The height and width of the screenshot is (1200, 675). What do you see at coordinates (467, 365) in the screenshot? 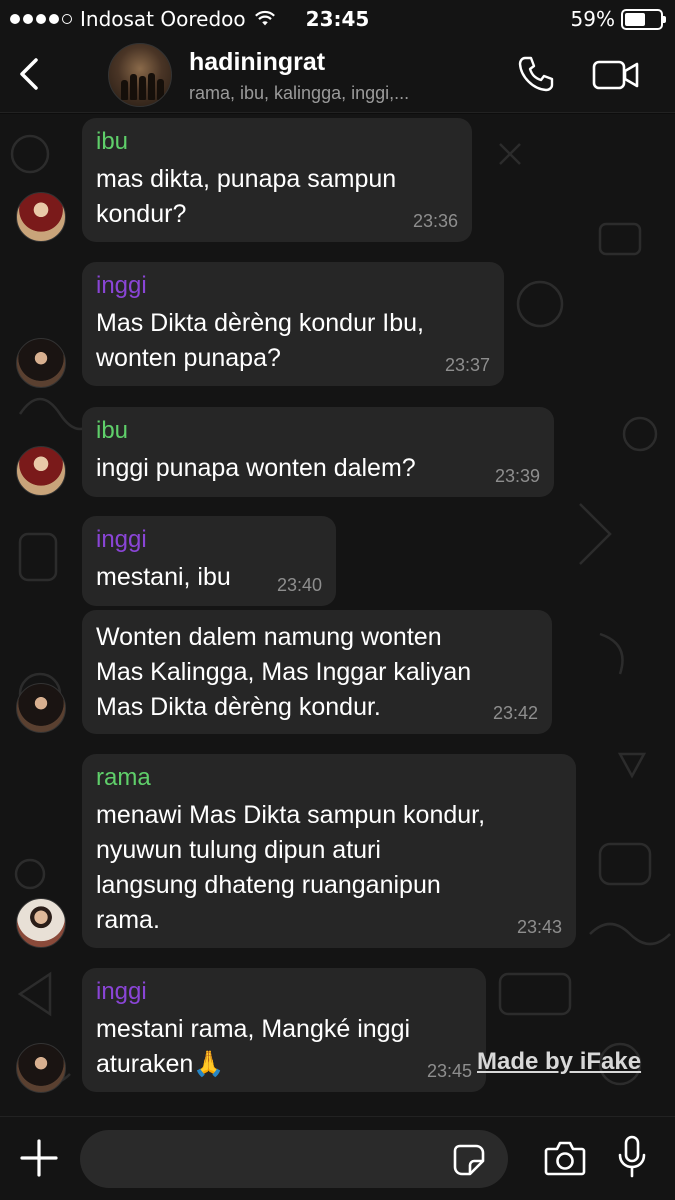
I see `message-time: 23:37` at bounding box center [467, 365].